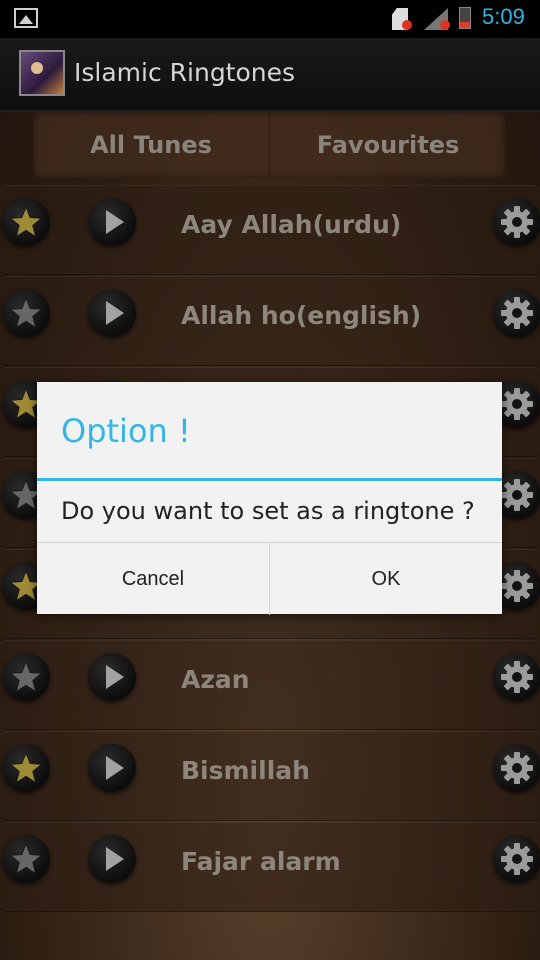 The image size is (540, 960). Describe the element at coordinates (270, 19) in the screenshot. I see `status-bar: 5:09` at that location.